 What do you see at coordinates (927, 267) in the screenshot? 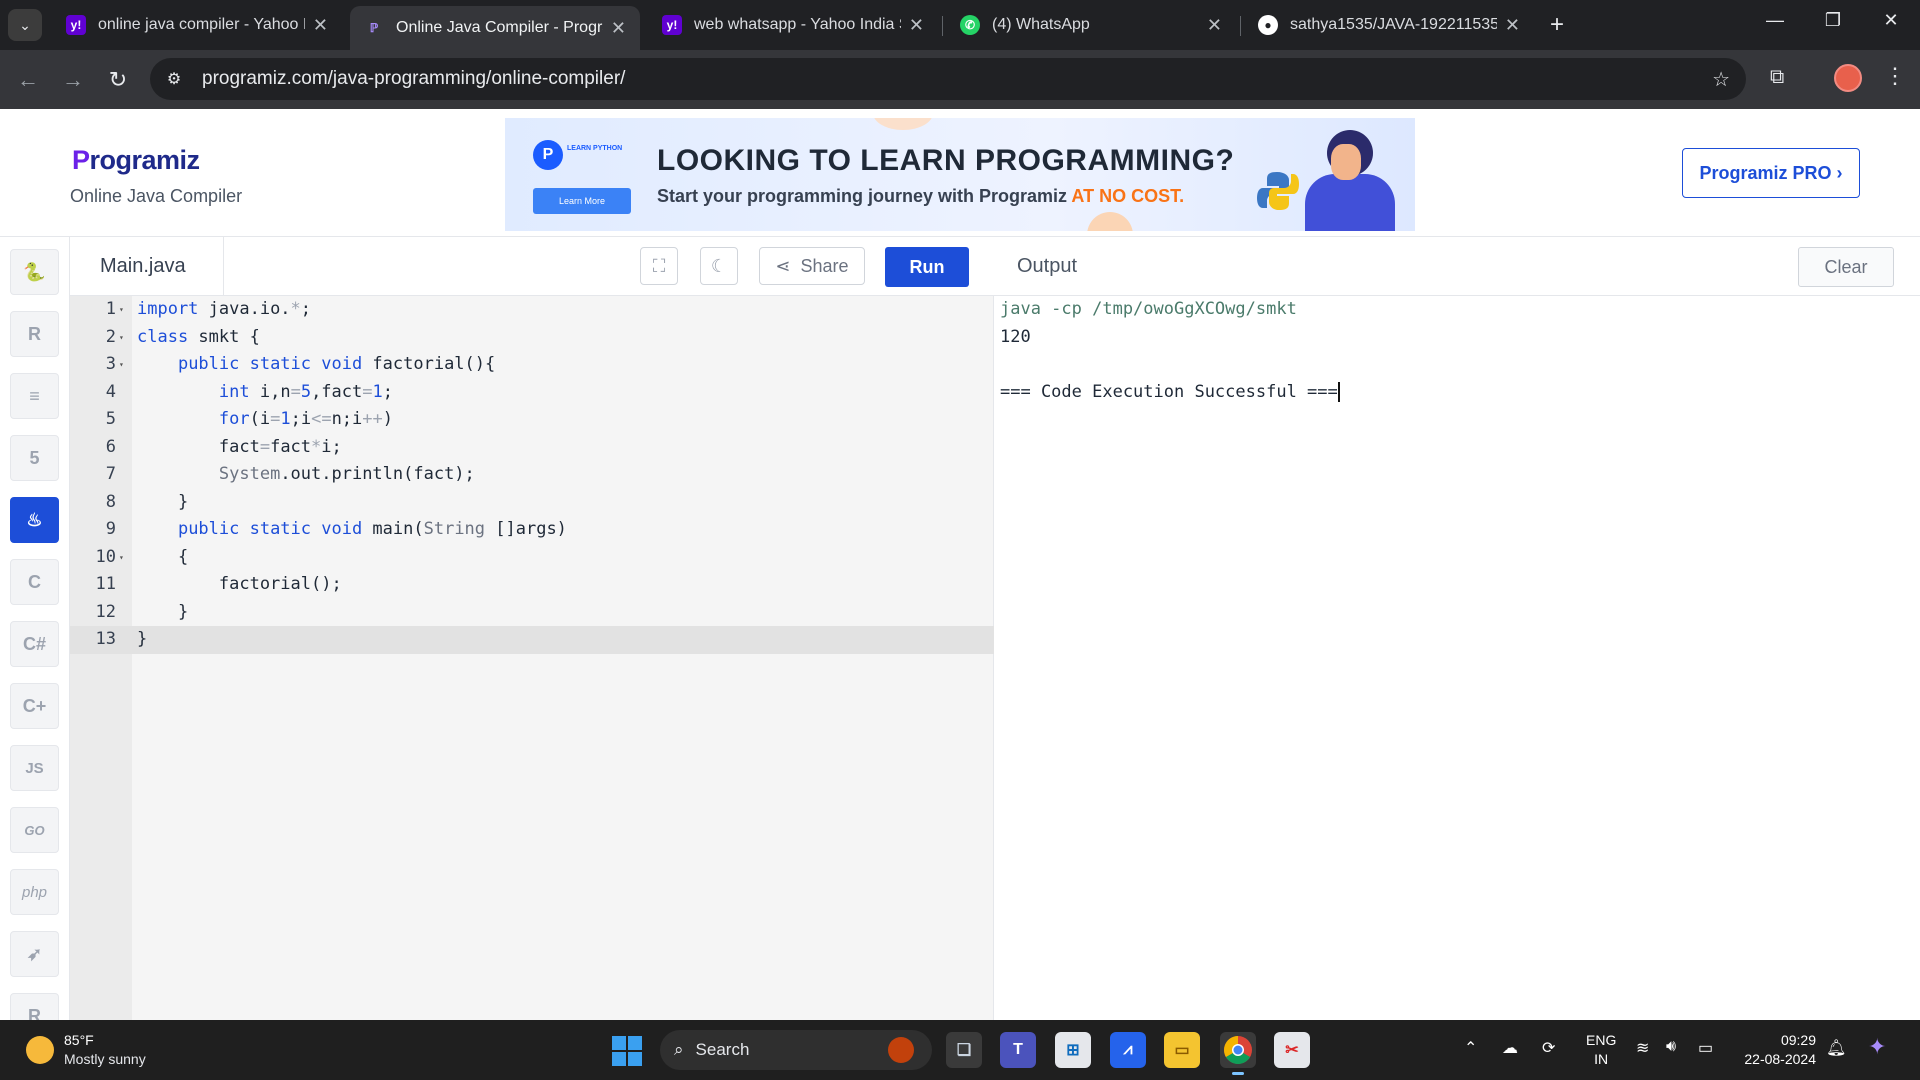
I see `run-button: Run` at bounding box center [927, 267].